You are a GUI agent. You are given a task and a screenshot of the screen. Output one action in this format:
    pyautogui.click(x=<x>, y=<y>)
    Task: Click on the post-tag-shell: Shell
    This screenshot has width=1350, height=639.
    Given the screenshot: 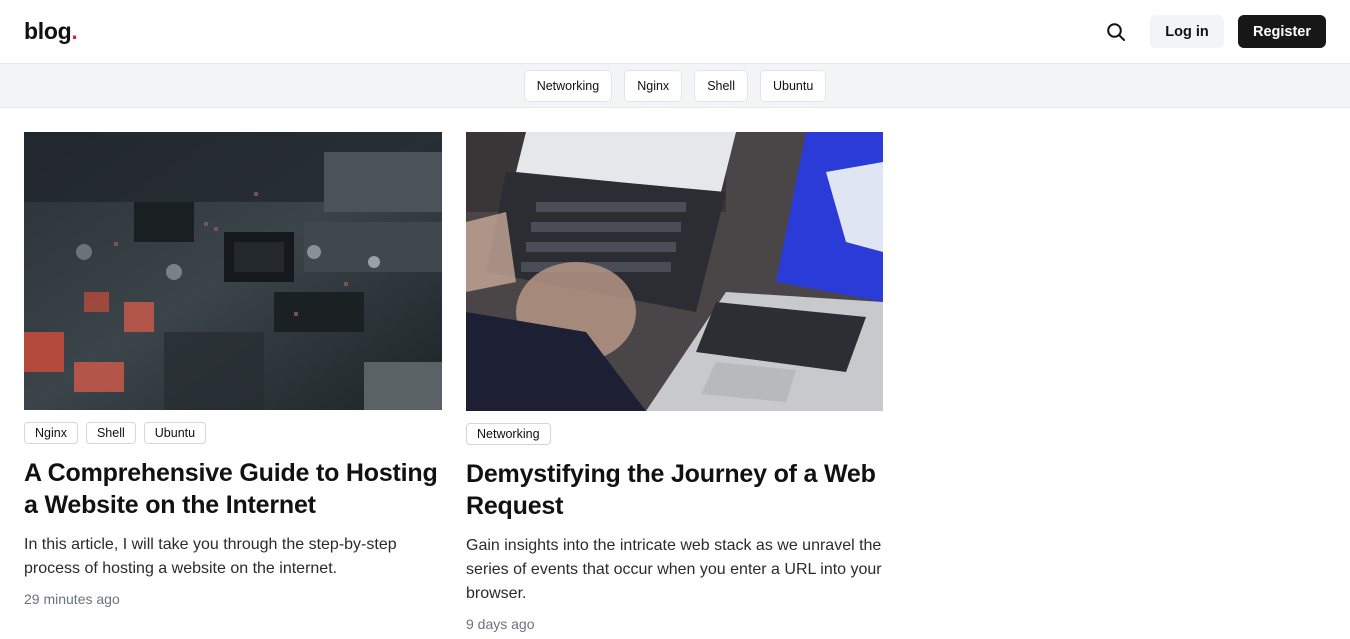 What is the action you would take?
    pyautogui.click(x=110, y=433)
    